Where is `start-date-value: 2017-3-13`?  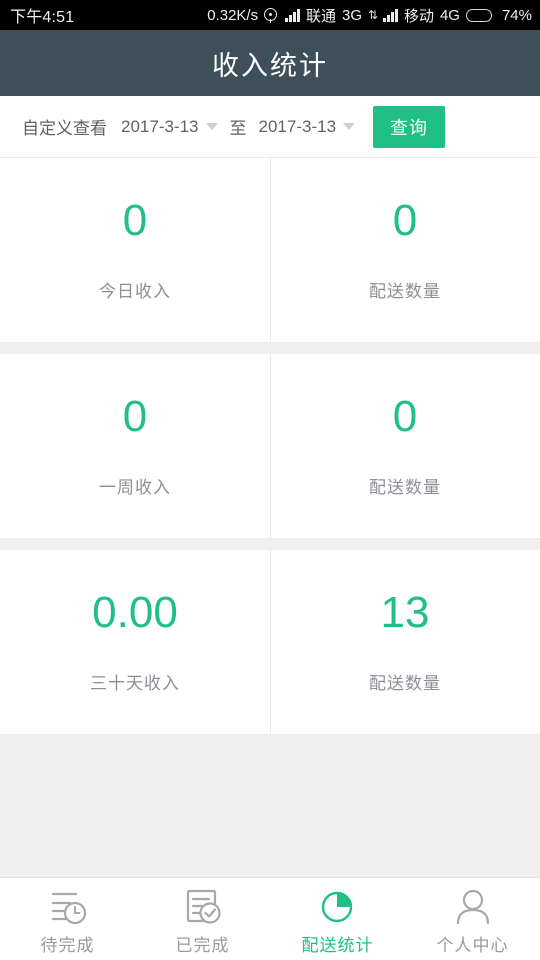
start-date-value: 2017-3-13 is located at coordinates (160, 126).